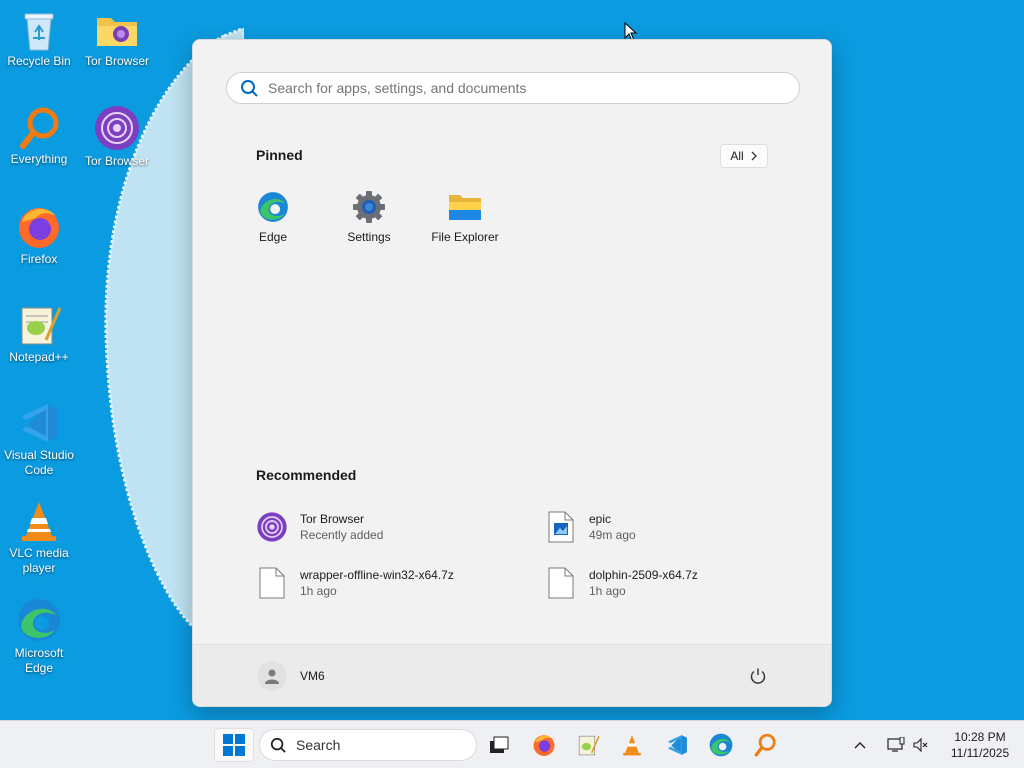  I want to click on recommended-item-name: dolphin-2509-x64.7z, so click(643, 575).